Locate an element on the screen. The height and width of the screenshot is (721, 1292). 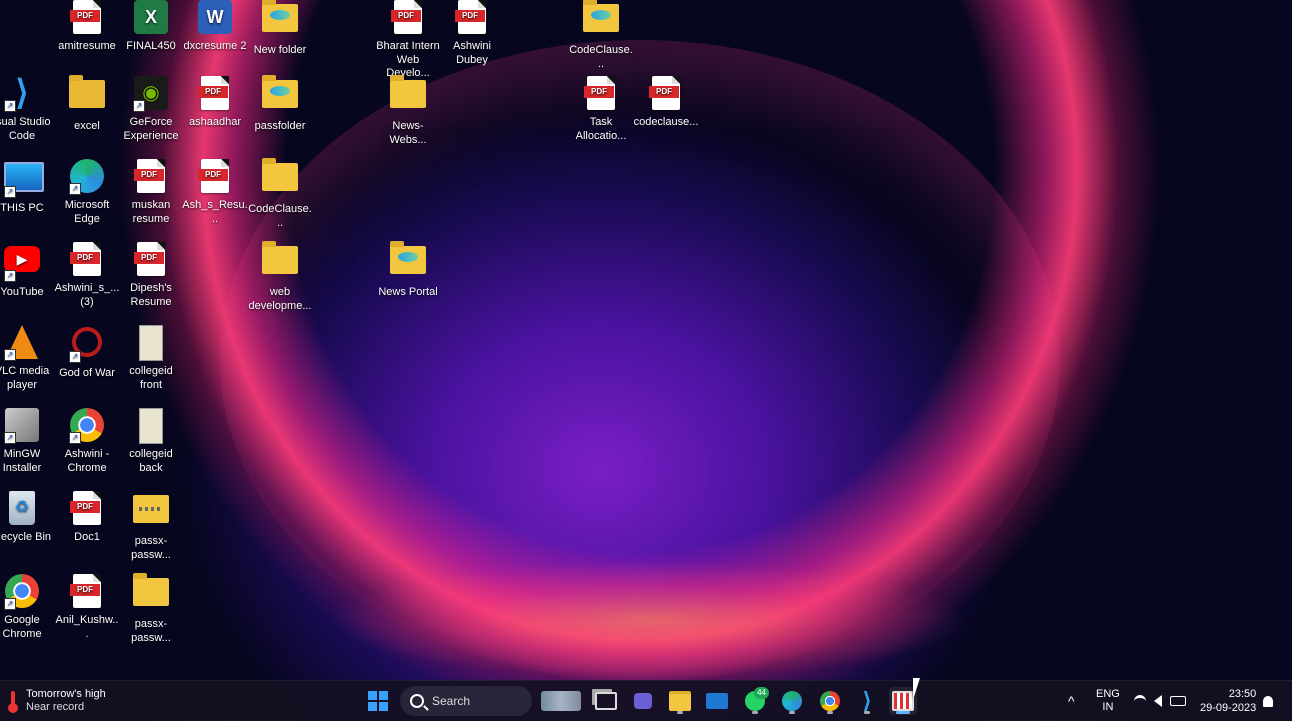
nvidia-icon: ◉ ↗ is located at coordinates (151, 94).